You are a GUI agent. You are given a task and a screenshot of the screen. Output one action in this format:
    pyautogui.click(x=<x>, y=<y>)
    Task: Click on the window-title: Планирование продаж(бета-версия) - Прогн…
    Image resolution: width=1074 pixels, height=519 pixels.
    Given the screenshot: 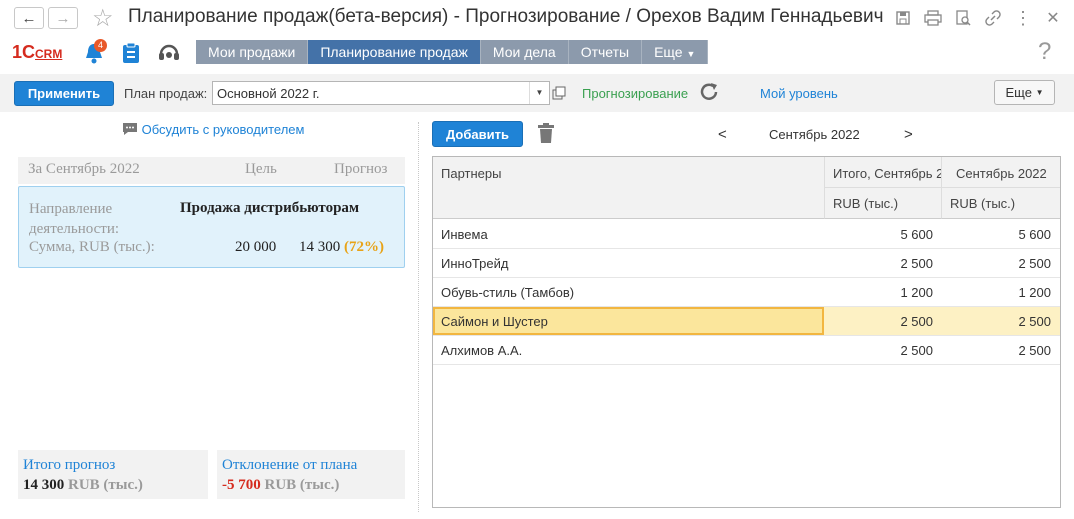 What is the action you would take?
    pyautogui.click(x=506, y=16)
    